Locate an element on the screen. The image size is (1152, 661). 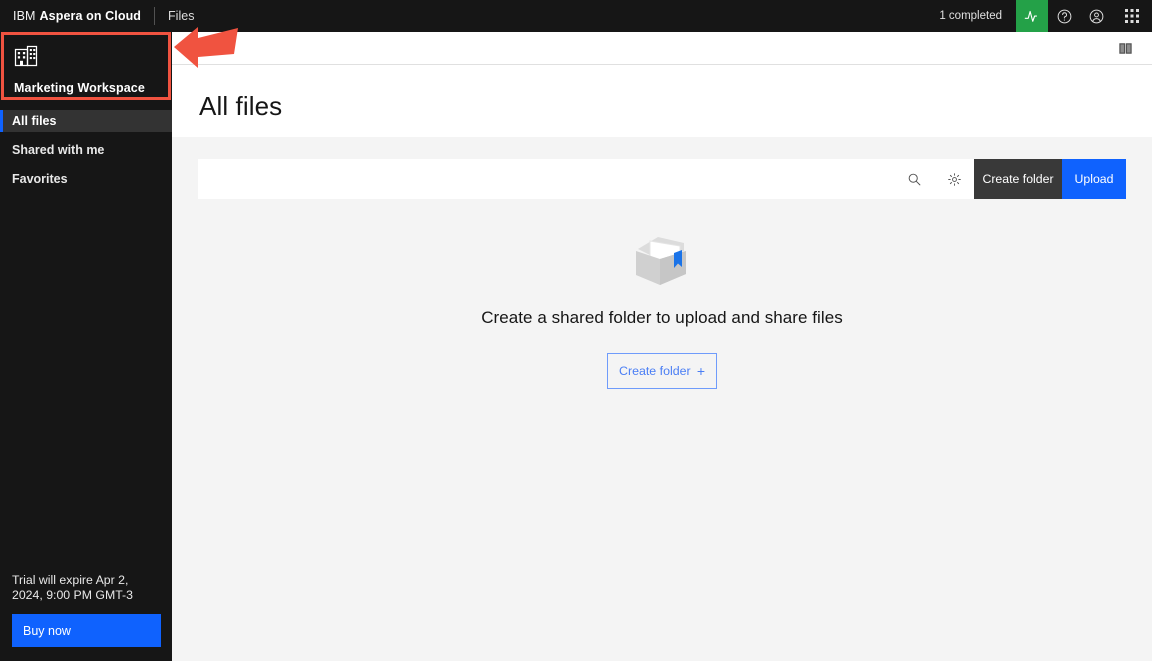
user-account-icon is located at coordinates (1096, 16).